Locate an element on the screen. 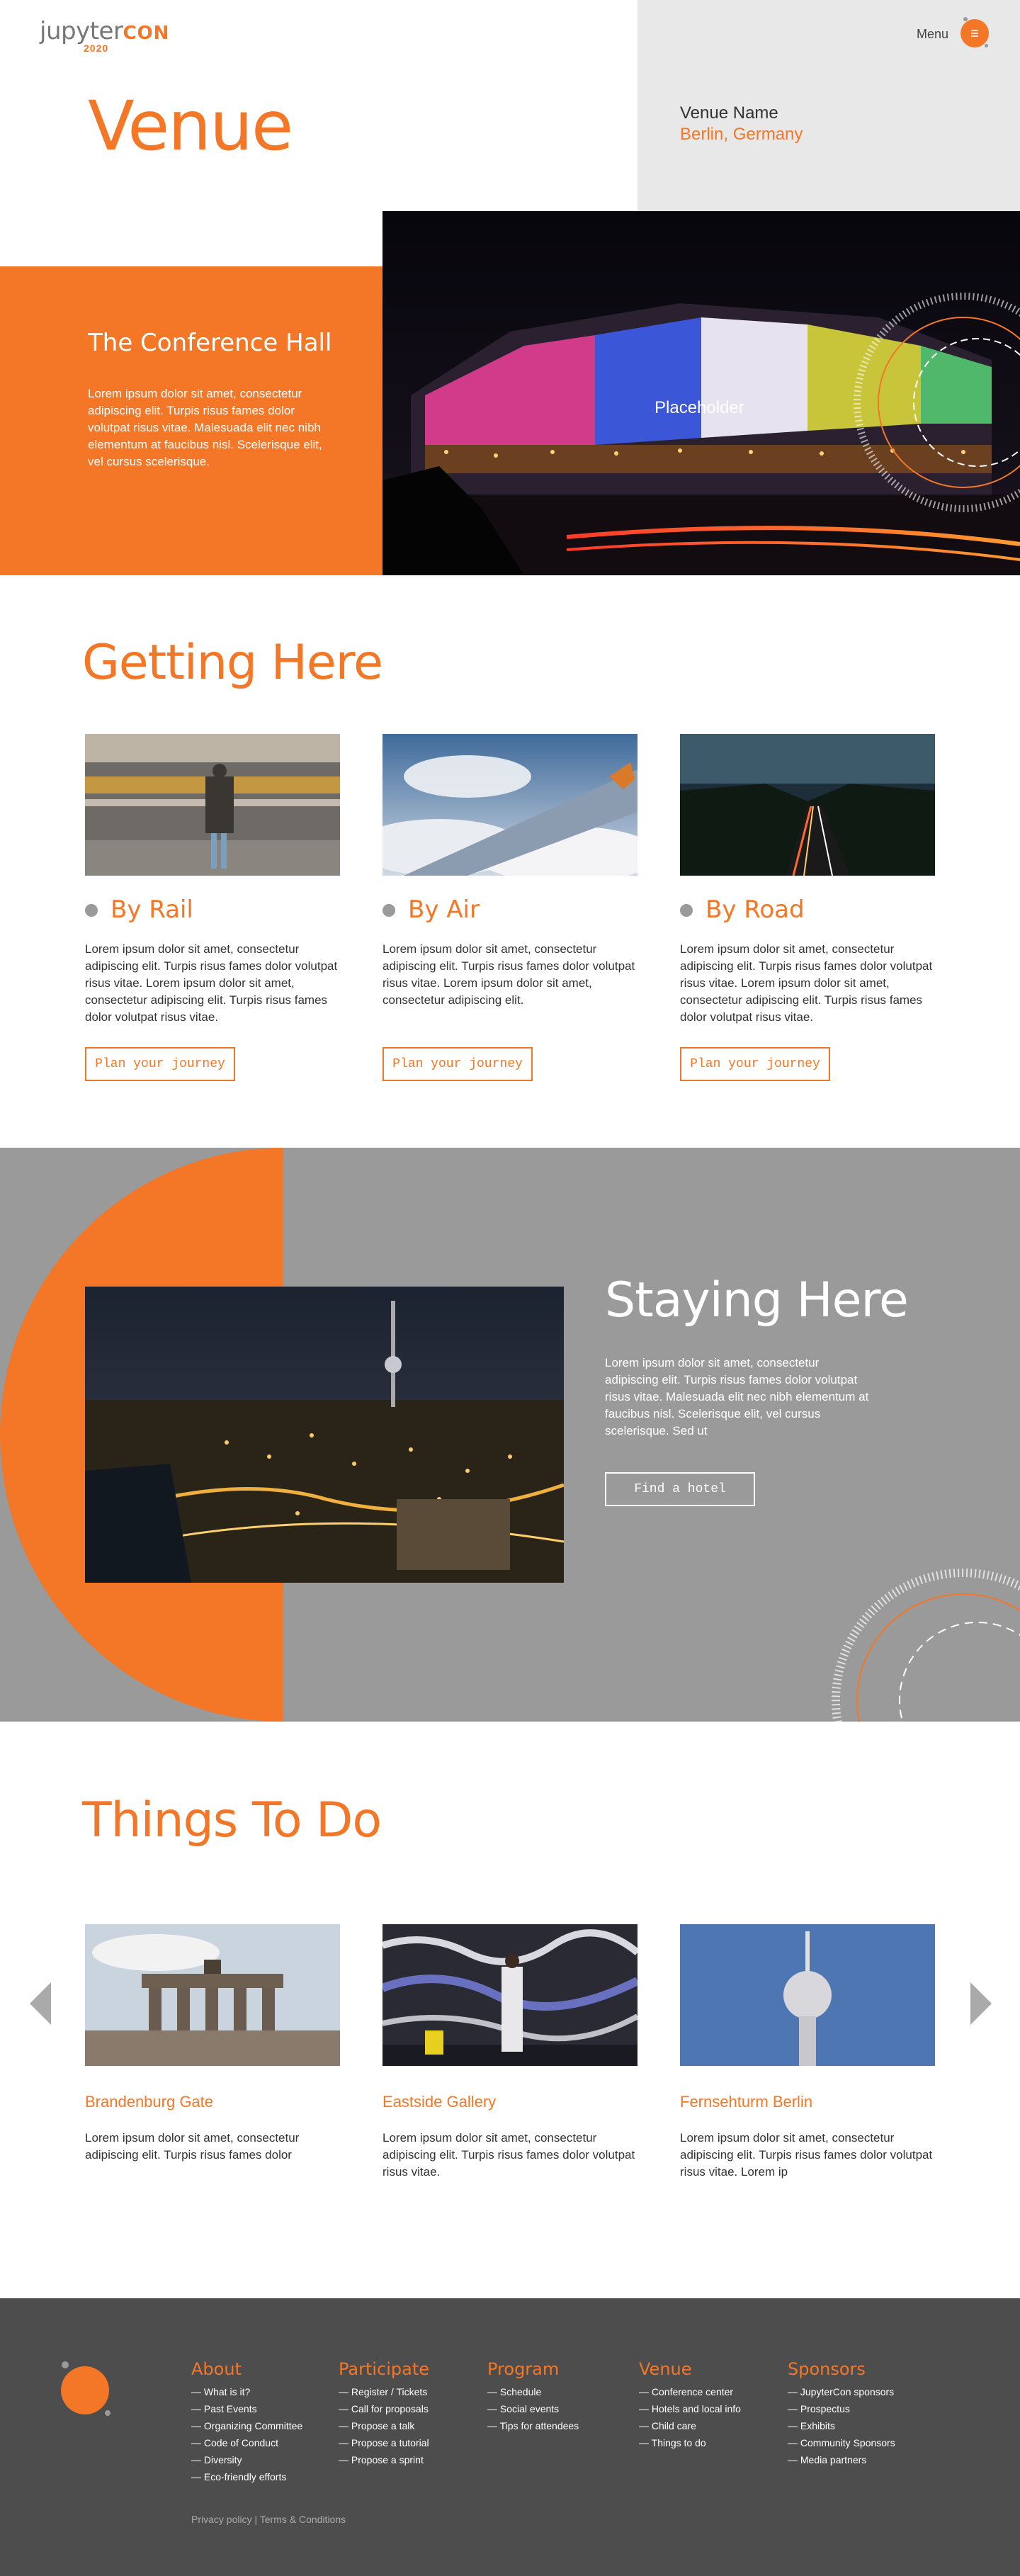  image-placeholder-label: Placeholder is located at coordinates (699, 407).